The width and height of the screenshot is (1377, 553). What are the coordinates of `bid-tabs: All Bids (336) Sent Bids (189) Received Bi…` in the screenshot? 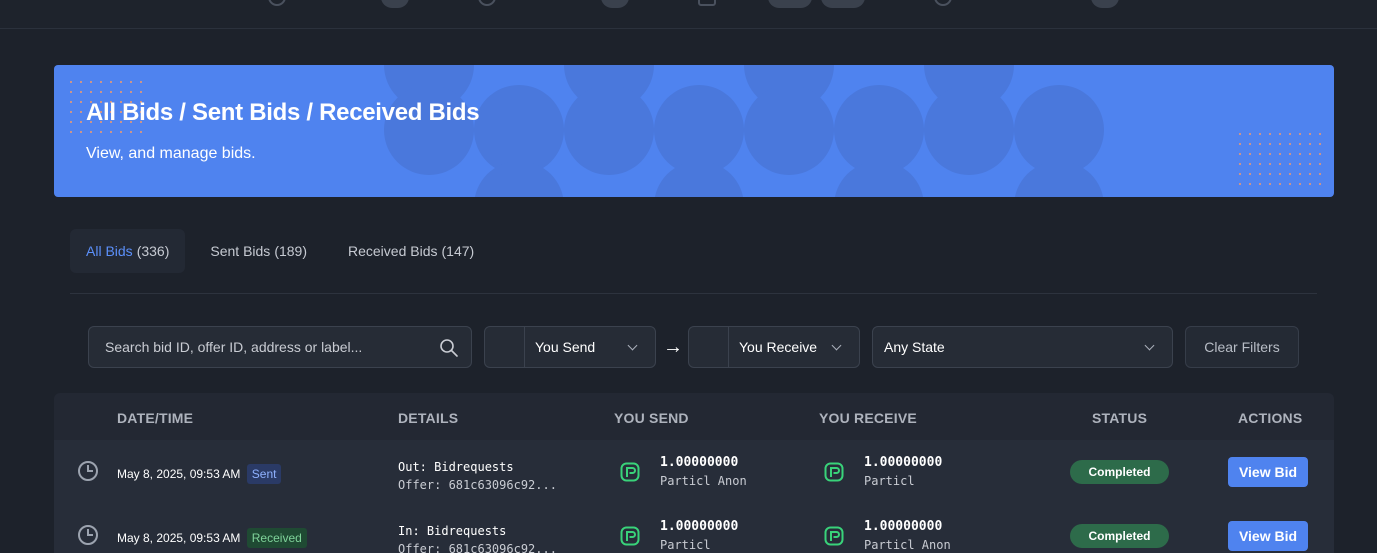 It's located at (284, 251).